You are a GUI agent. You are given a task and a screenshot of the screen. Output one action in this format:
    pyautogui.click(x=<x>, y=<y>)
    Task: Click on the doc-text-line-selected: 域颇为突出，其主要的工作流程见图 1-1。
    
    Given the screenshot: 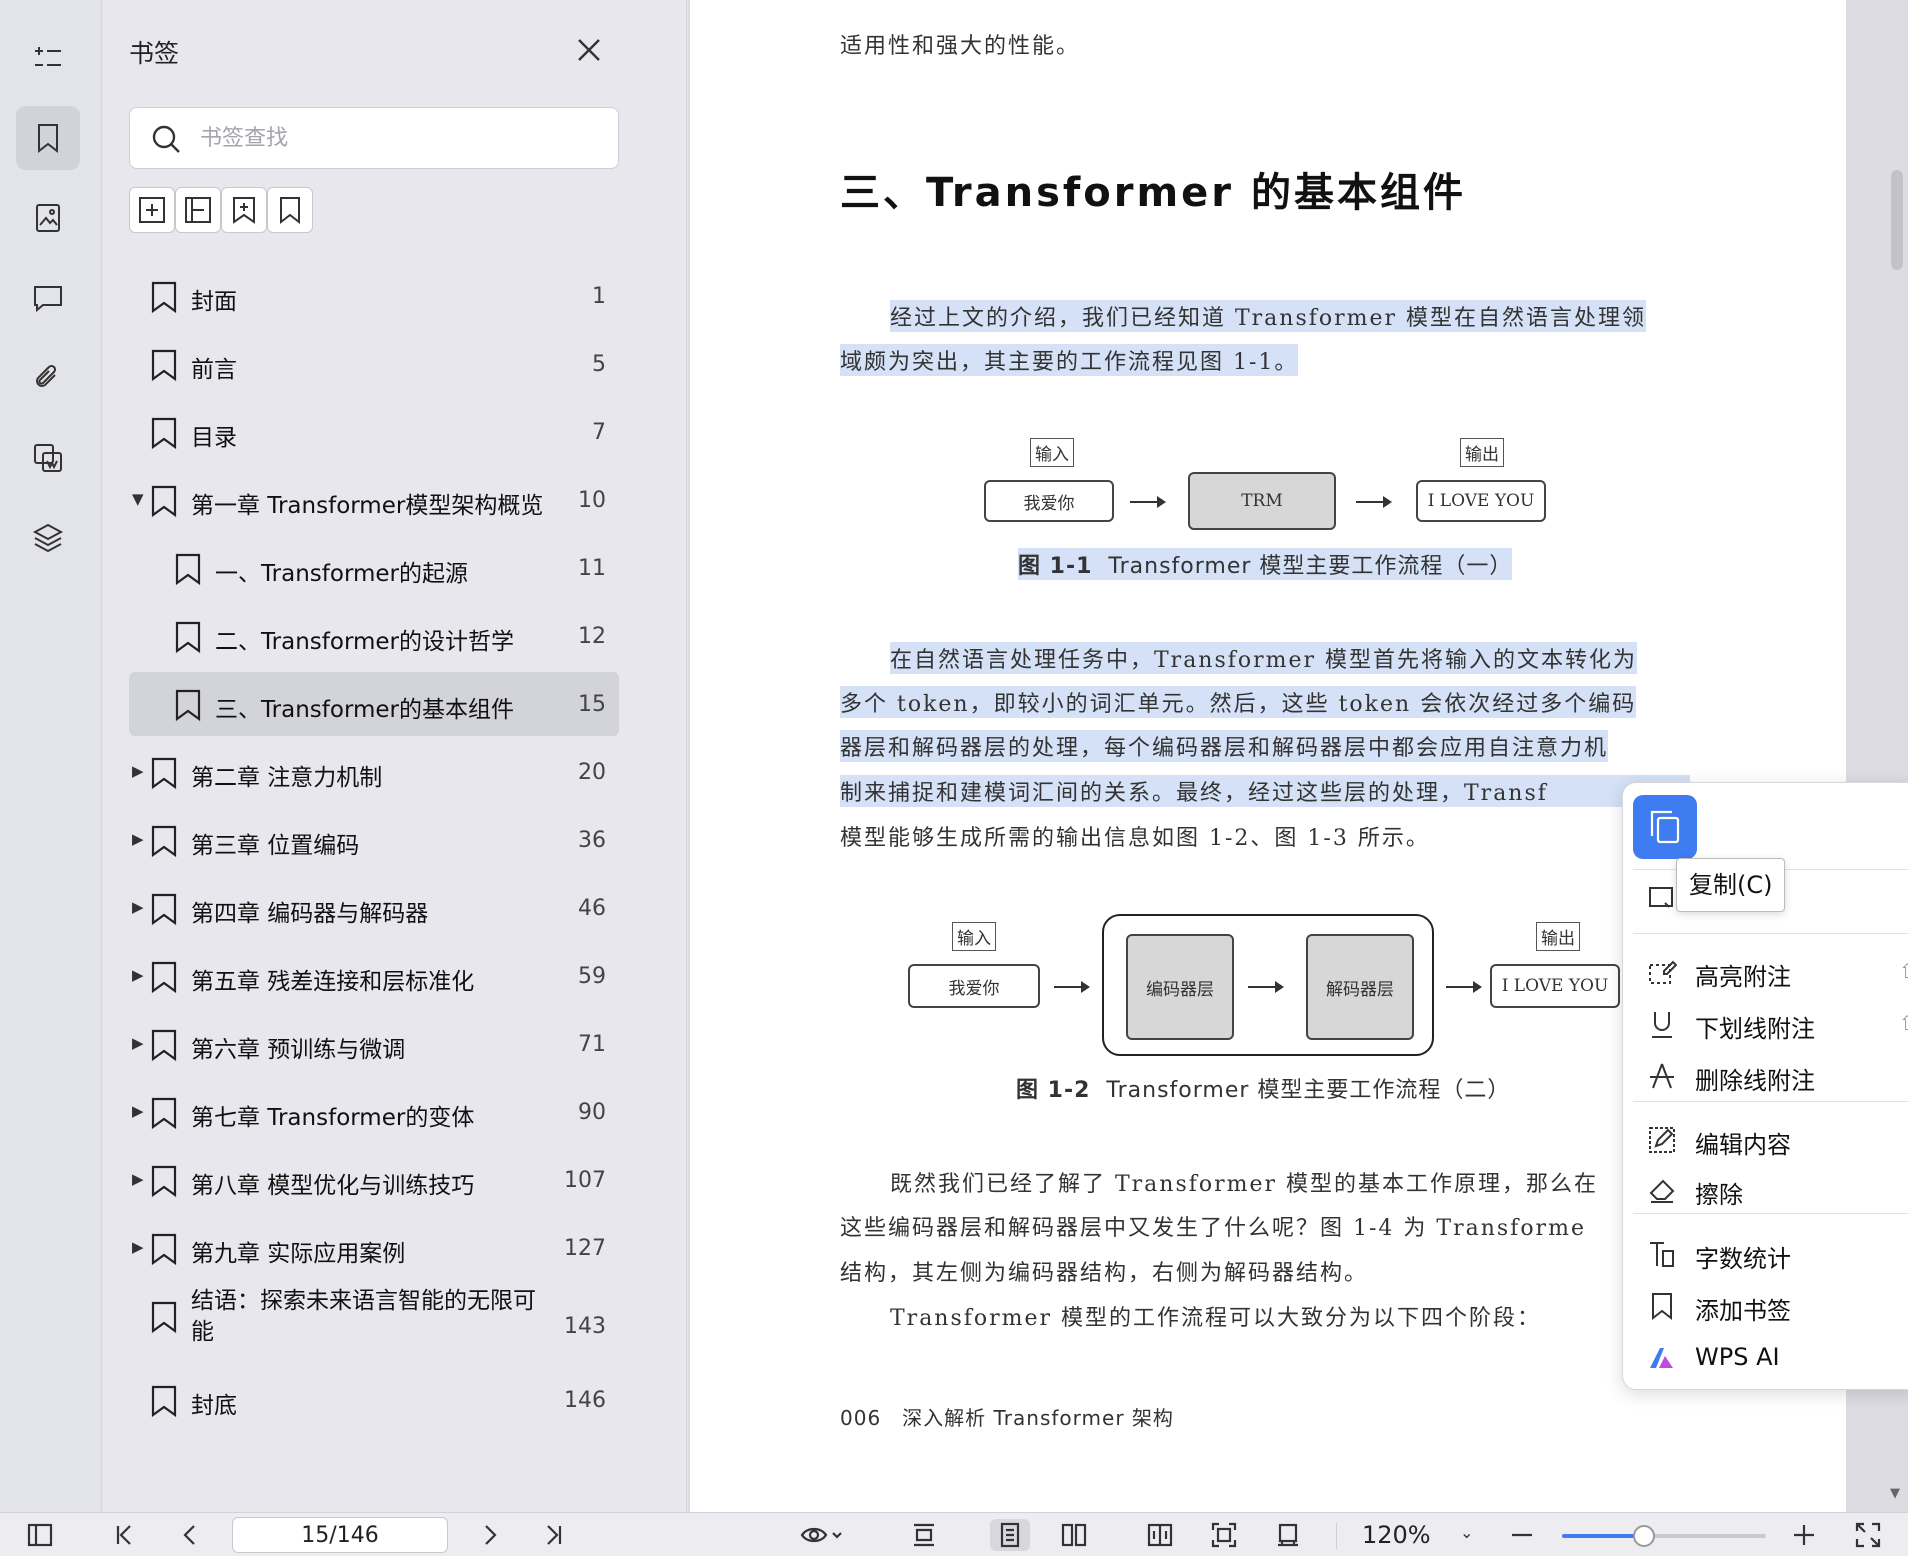 What is the action you would take?
    pyautogui.click(x=1069, y=360)
    